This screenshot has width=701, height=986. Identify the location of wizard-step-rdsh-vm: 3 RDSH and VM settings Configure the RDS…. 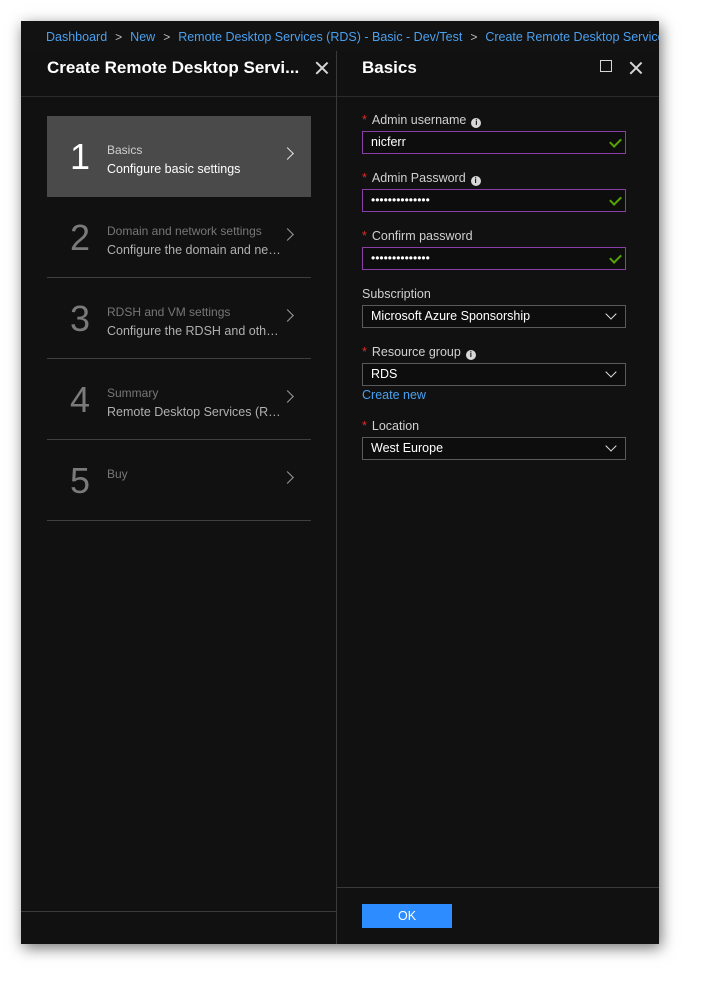
(179, 318).